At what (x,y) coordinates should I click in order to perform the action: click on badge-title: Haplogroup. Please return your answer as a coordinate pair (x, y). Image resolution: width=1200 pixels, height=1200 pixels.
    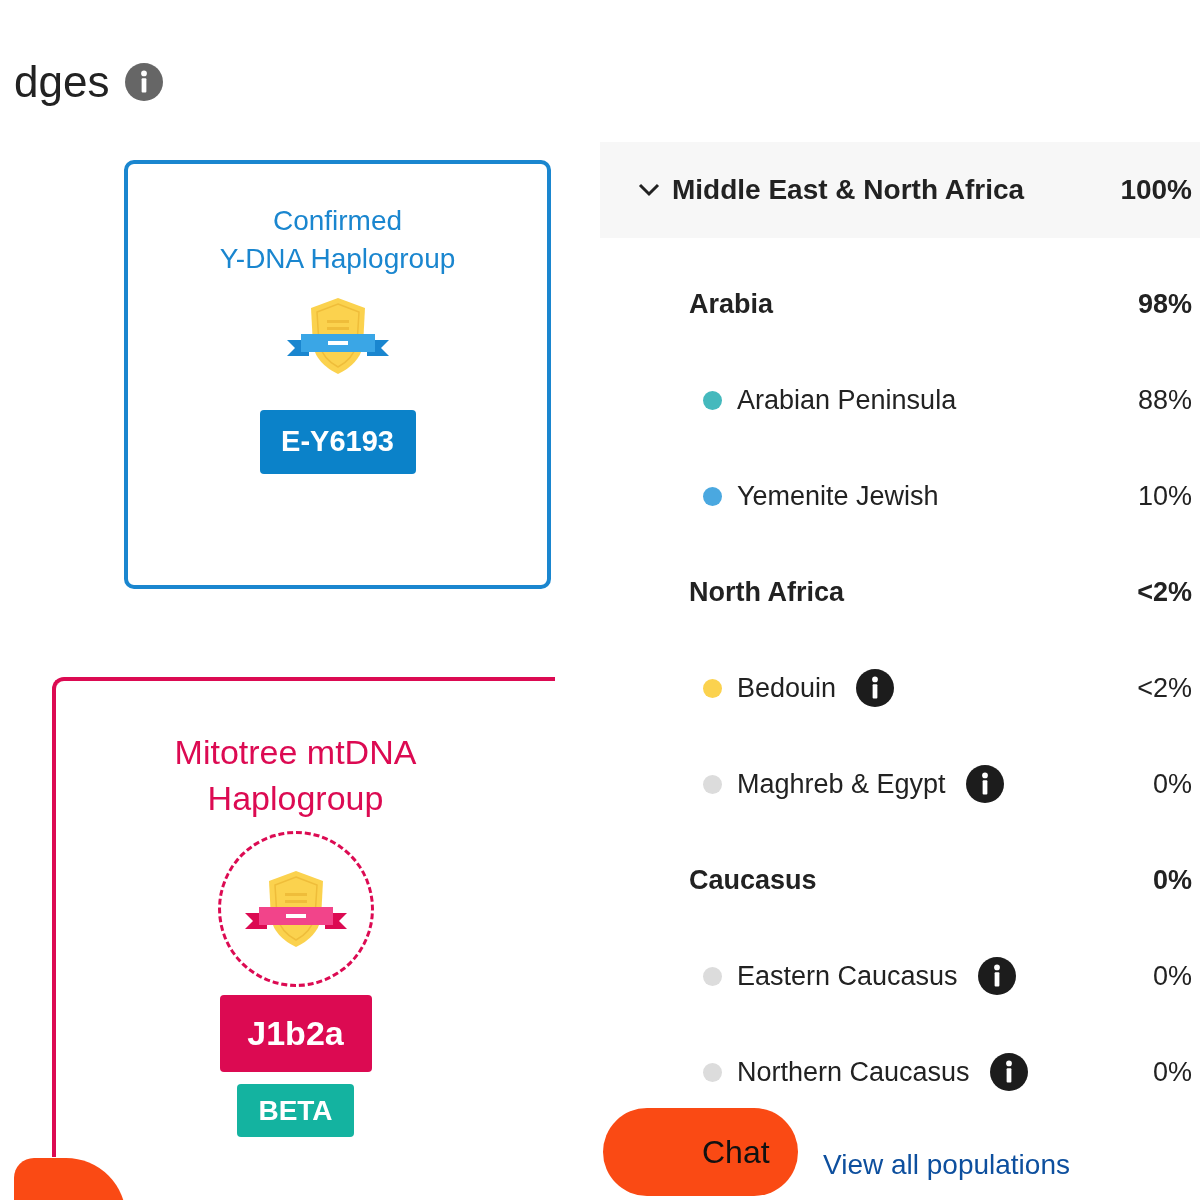
    Looking at the image, I should click on (295, 798).